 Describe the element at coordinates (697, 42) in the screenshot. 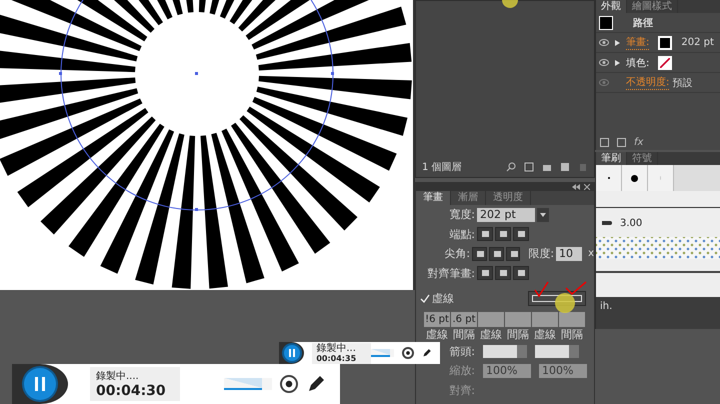

I see `attribute-value: 202 pt` at that location.